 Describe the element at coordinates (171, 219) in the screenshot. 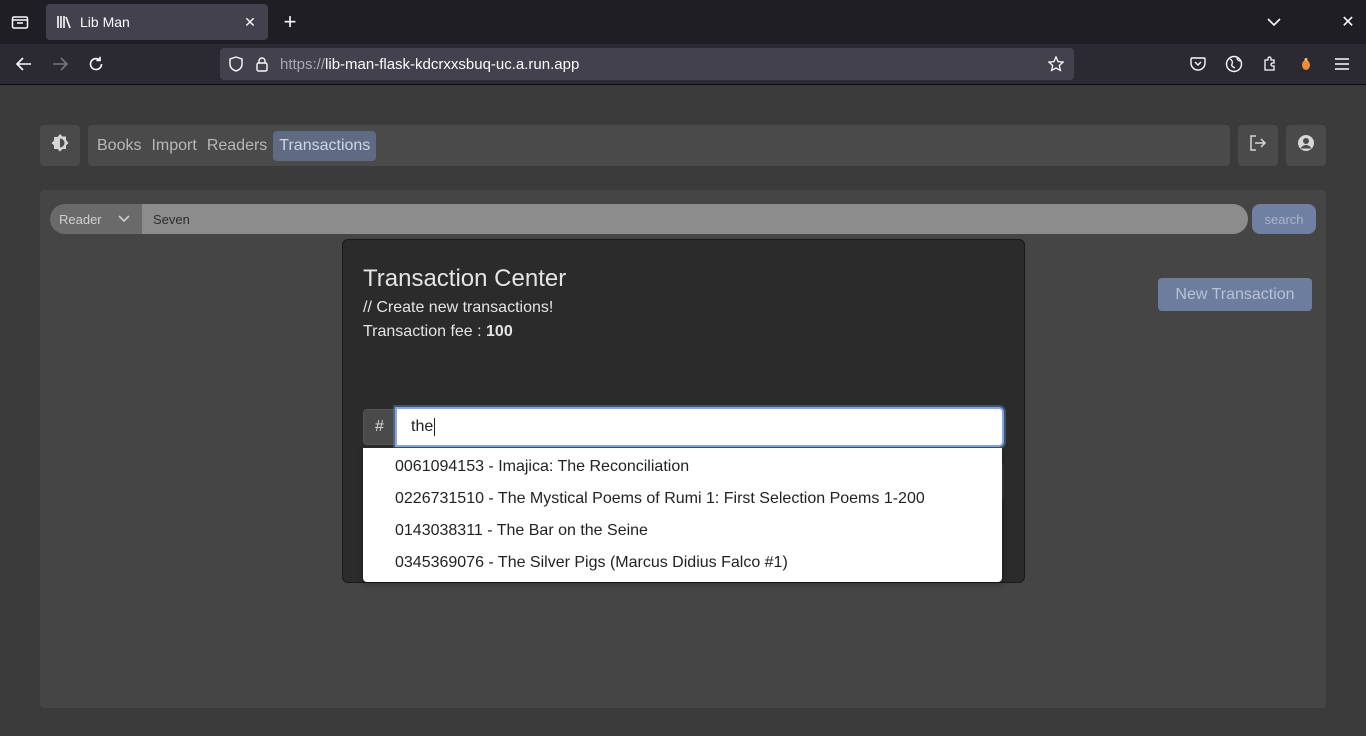

I see `search-input-value: Seven` at that location.